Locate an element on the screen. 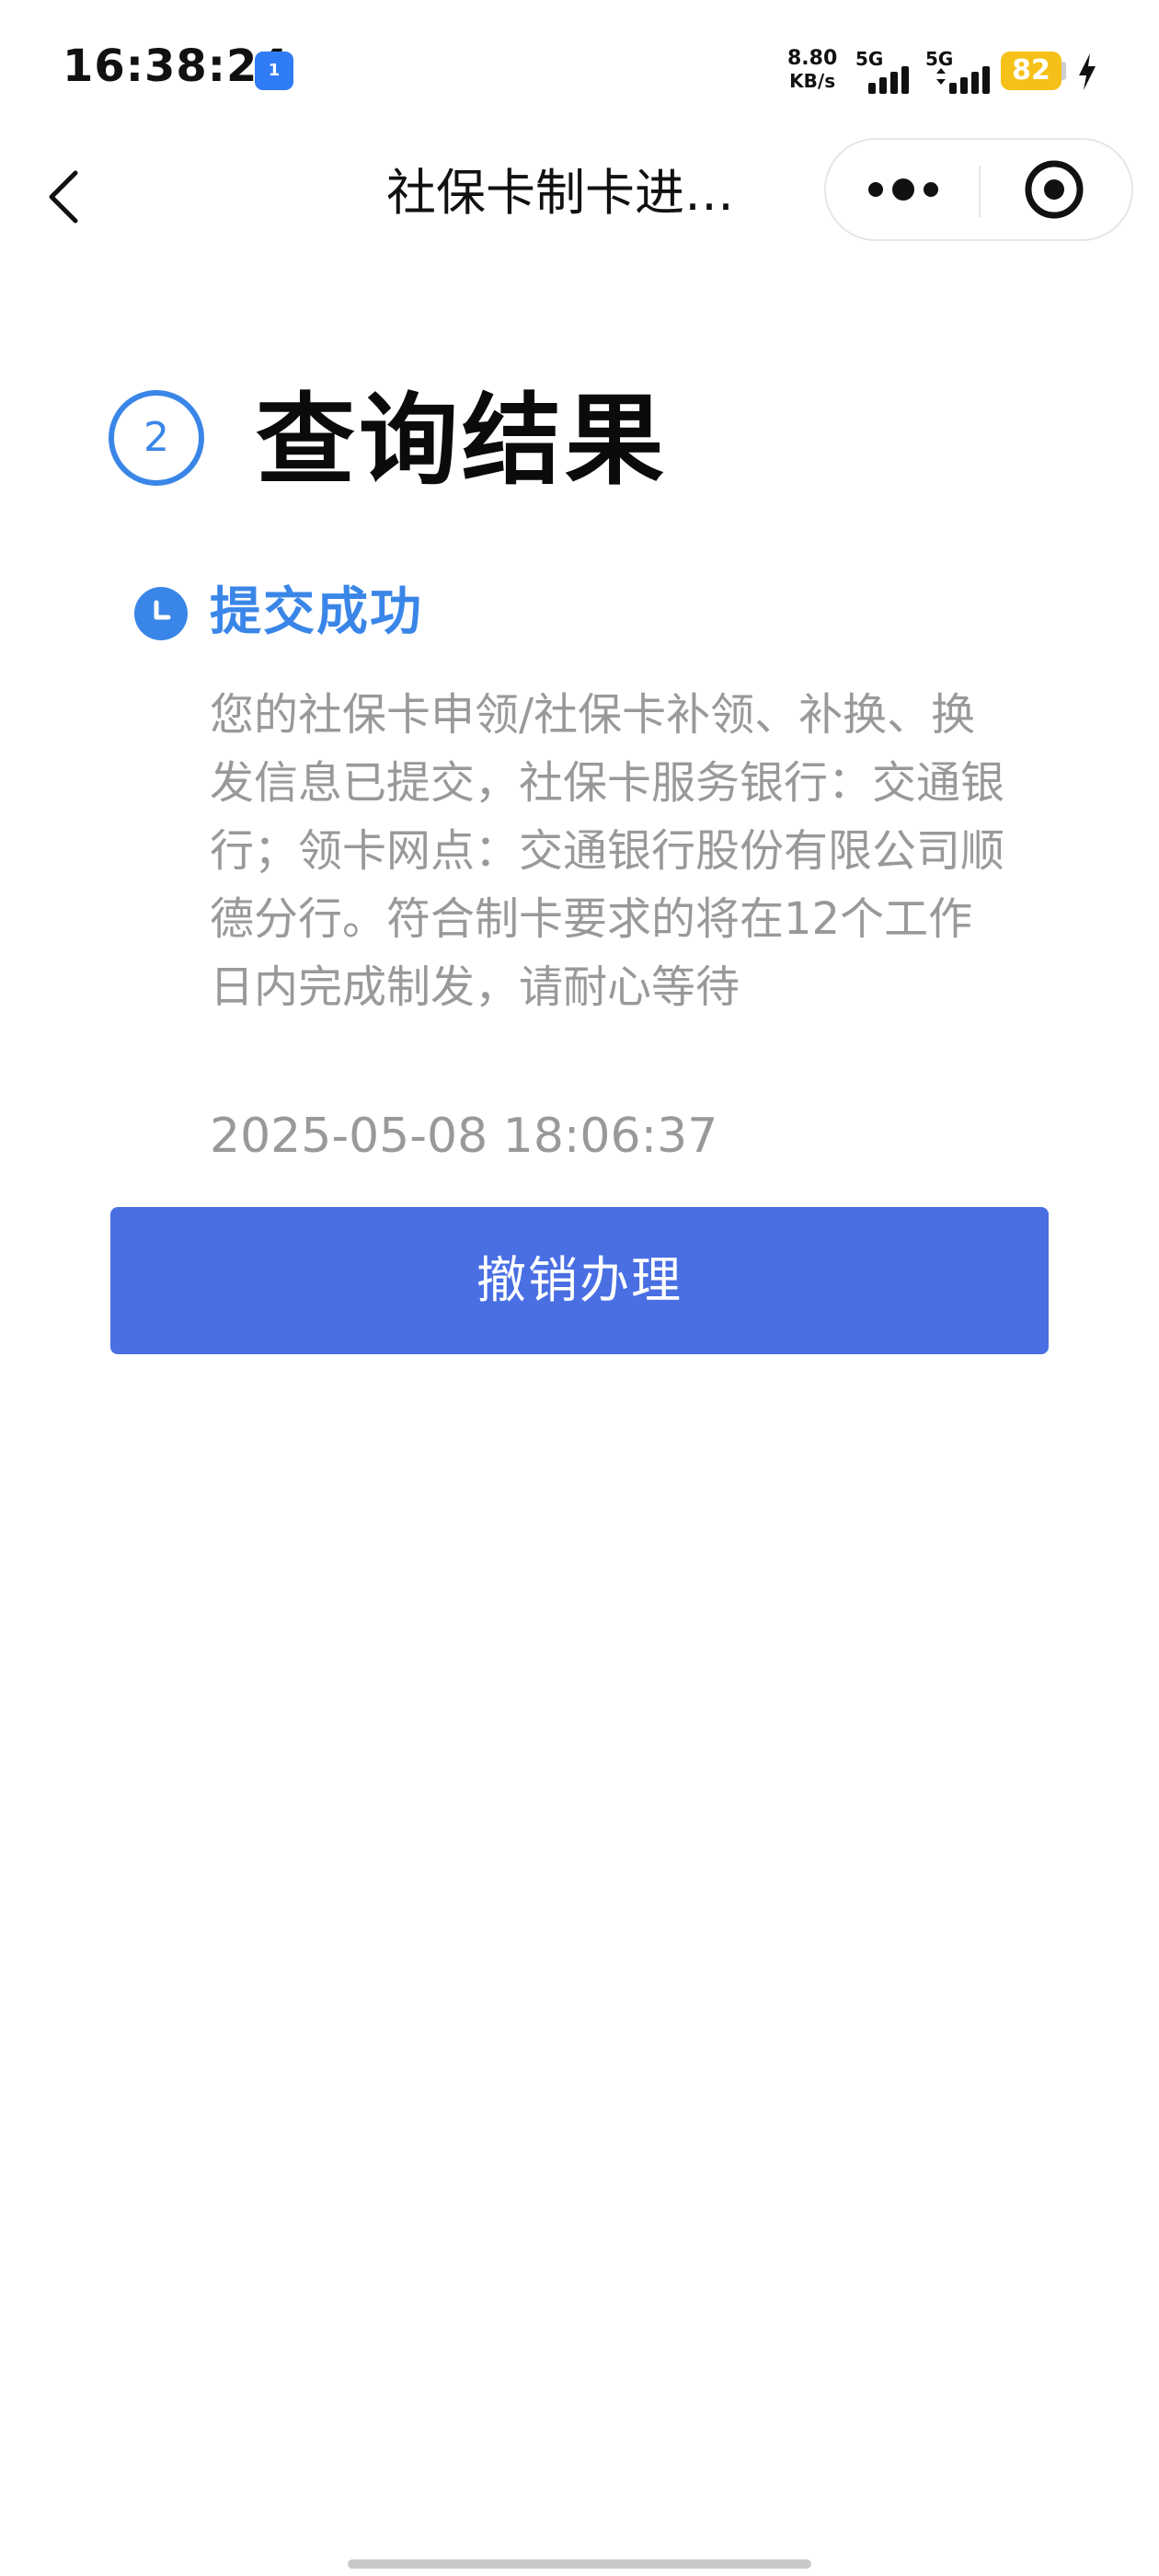  home-indicator is located at coordinates (579, 2564).